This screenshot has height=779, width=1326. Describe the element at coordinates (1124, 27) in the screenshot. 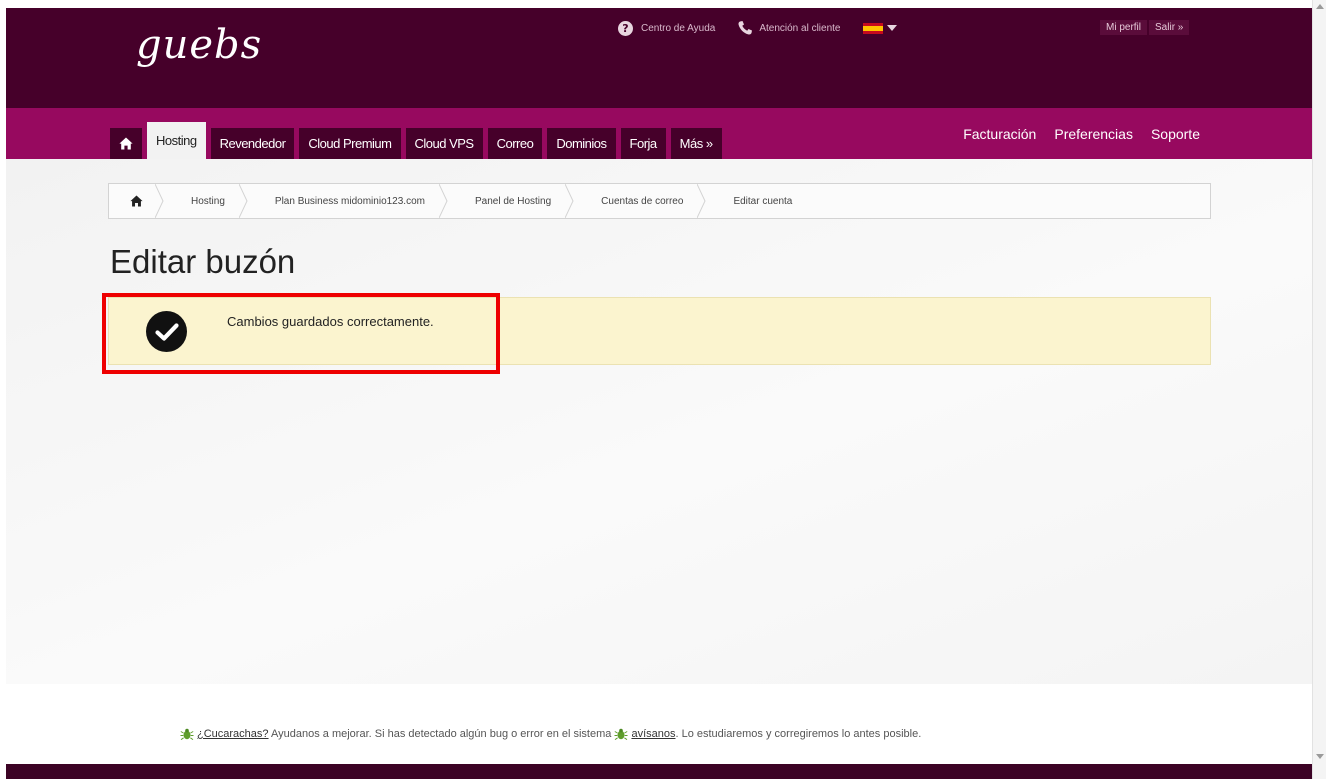

I see `profile-link: Mi perfil` at that location.